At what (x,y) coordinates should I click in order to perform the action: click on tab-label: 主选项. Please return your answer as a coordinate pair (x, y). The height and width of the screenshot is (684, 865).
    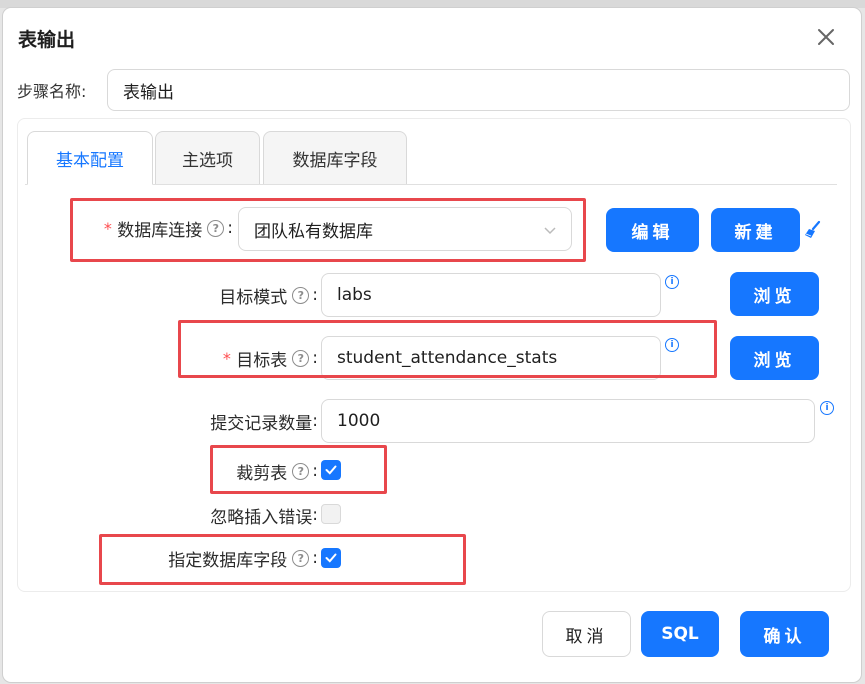
    Looking at the image, I should click on (207, 160).